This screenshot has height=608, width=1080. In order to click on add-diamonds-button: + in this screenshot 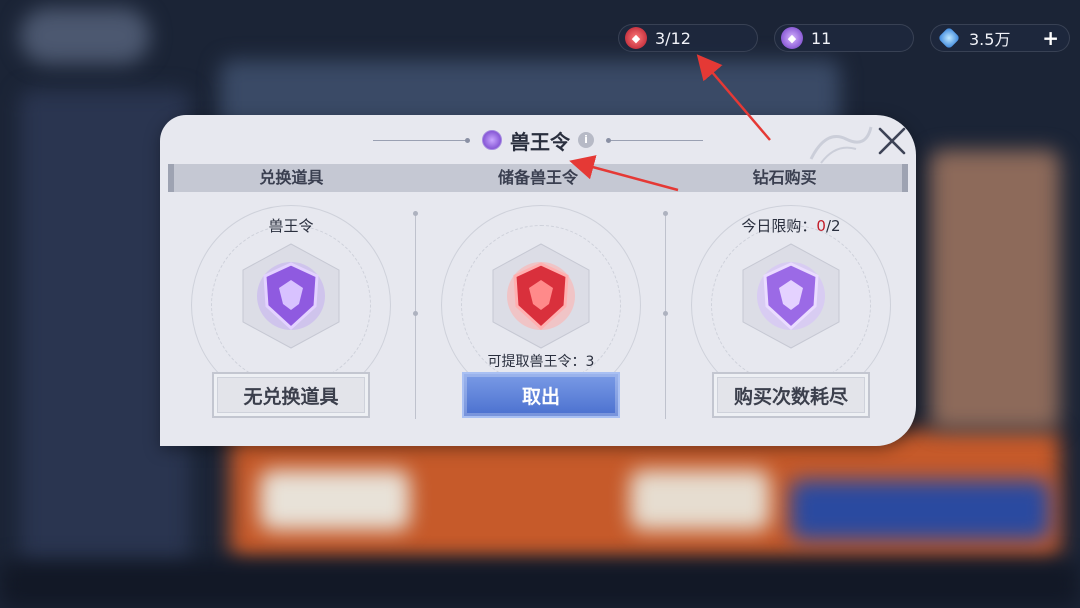, I will do `click(1050, 38)`.